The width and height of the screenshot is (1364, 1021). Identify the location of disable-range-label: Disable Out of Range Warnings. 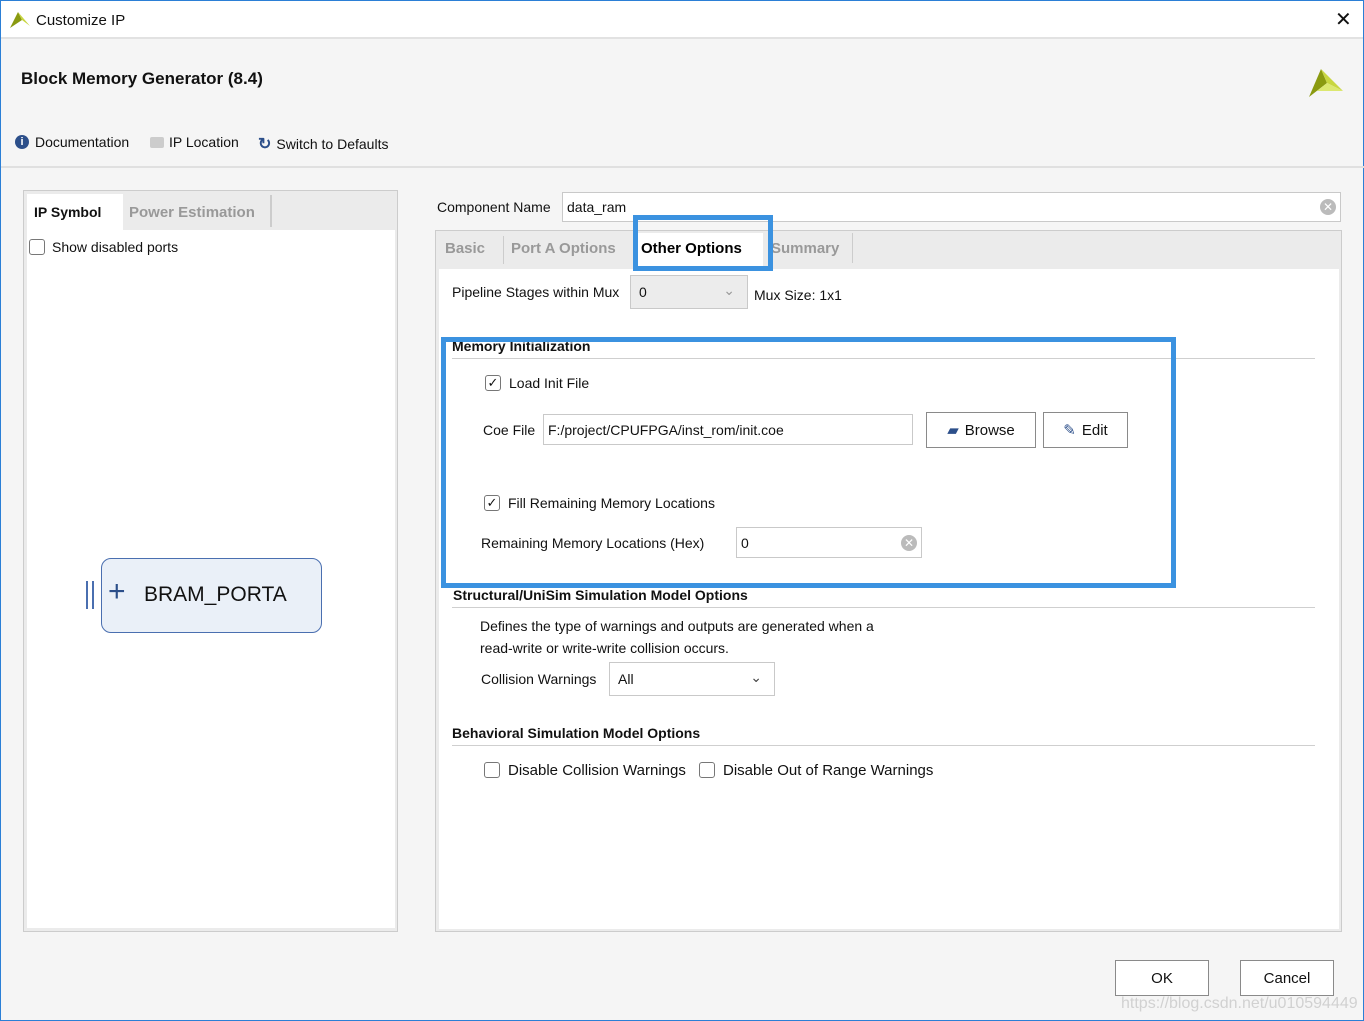
(828, 770).